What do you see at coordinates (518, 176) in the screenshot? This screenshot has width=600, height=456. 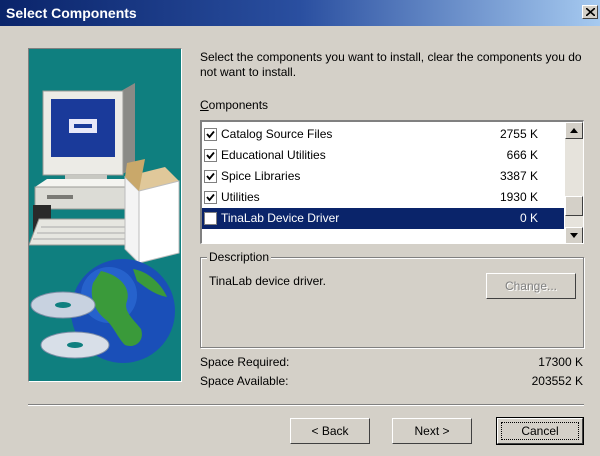 I see `component-size: 3387 K` at bounding box center [518, 176].